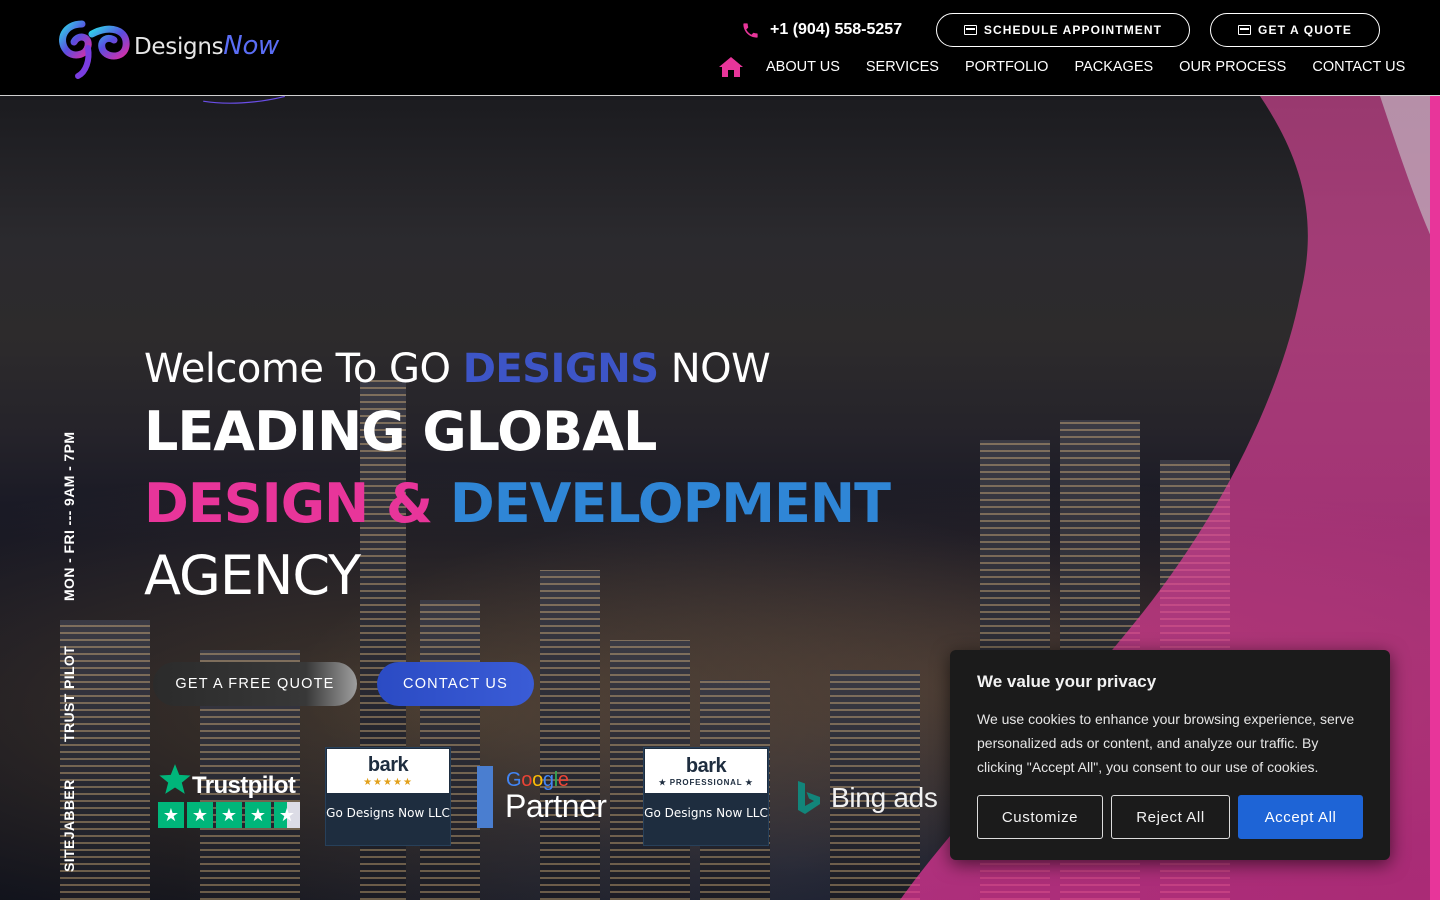  Describe the element at coordinates (570, 735) in the screenshot. I see `skyline-building` at that location.